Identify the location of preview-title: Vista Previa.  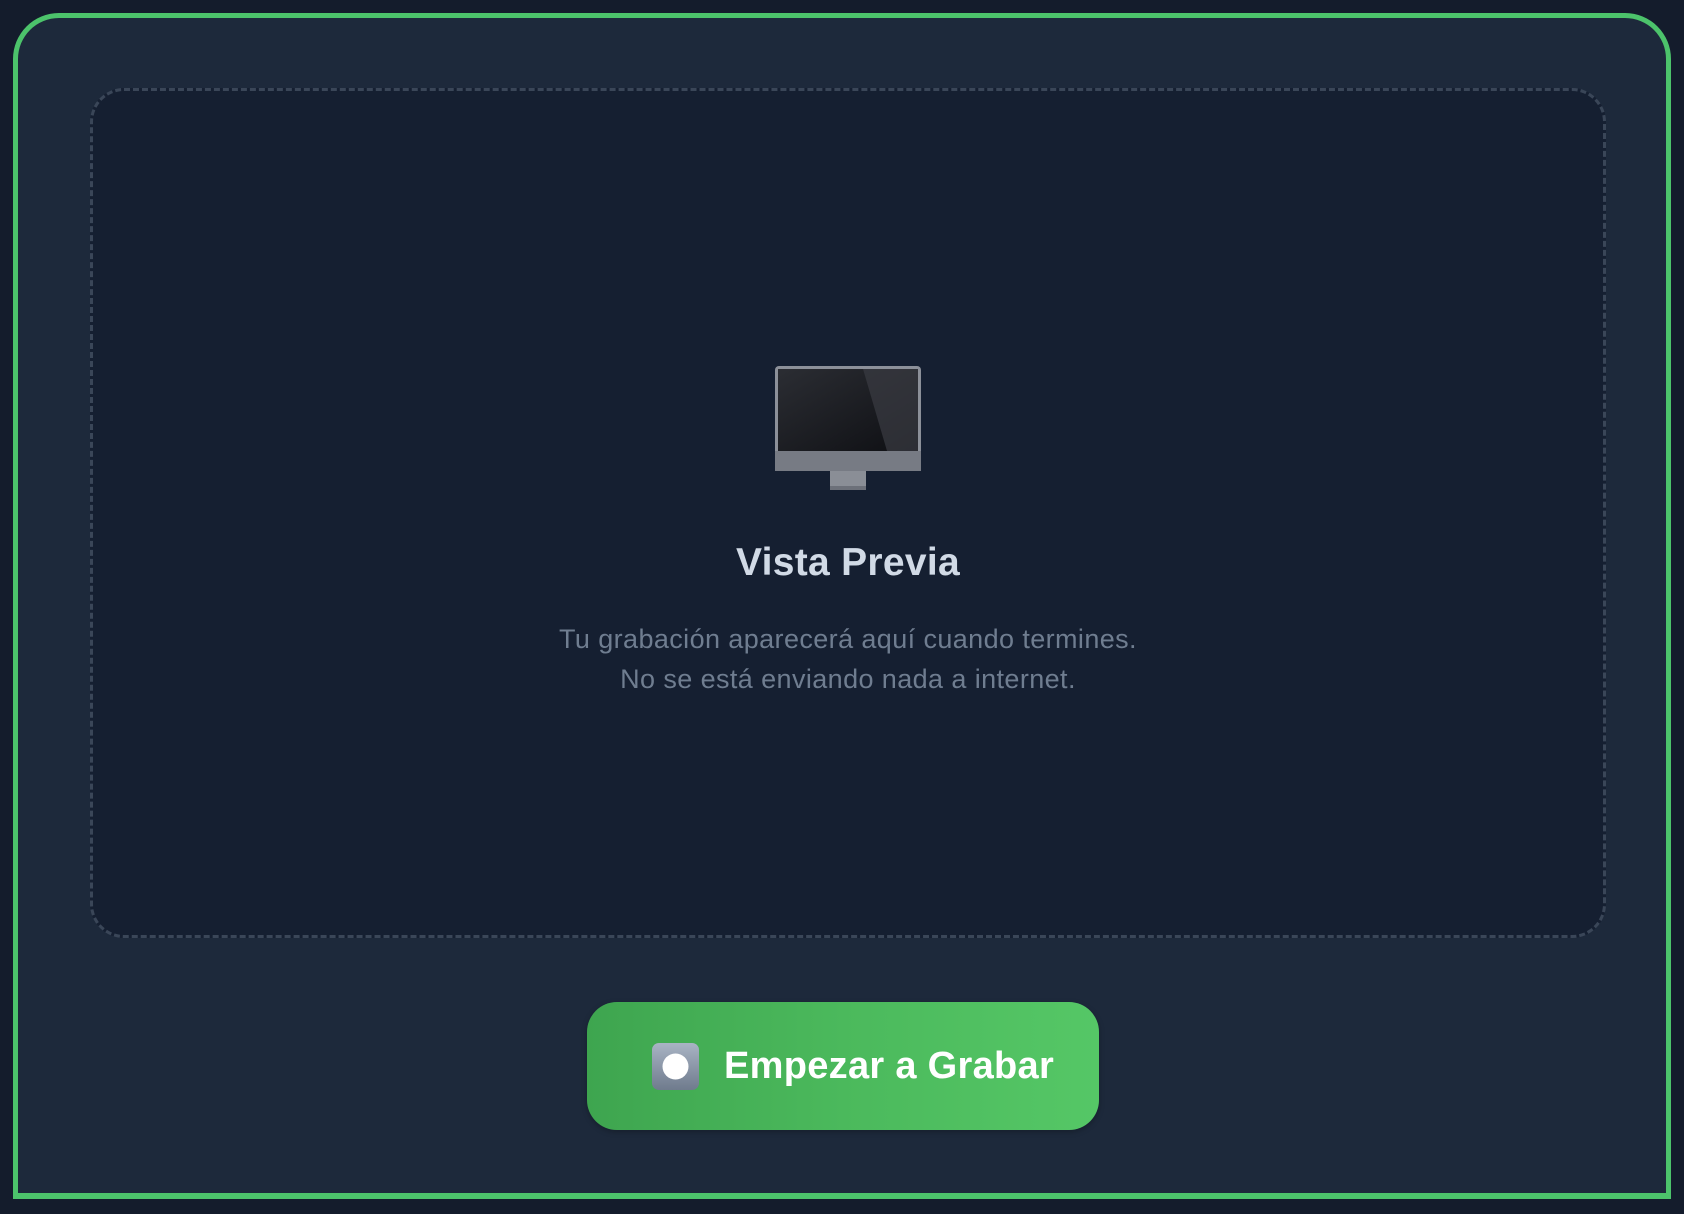
(848, 562).